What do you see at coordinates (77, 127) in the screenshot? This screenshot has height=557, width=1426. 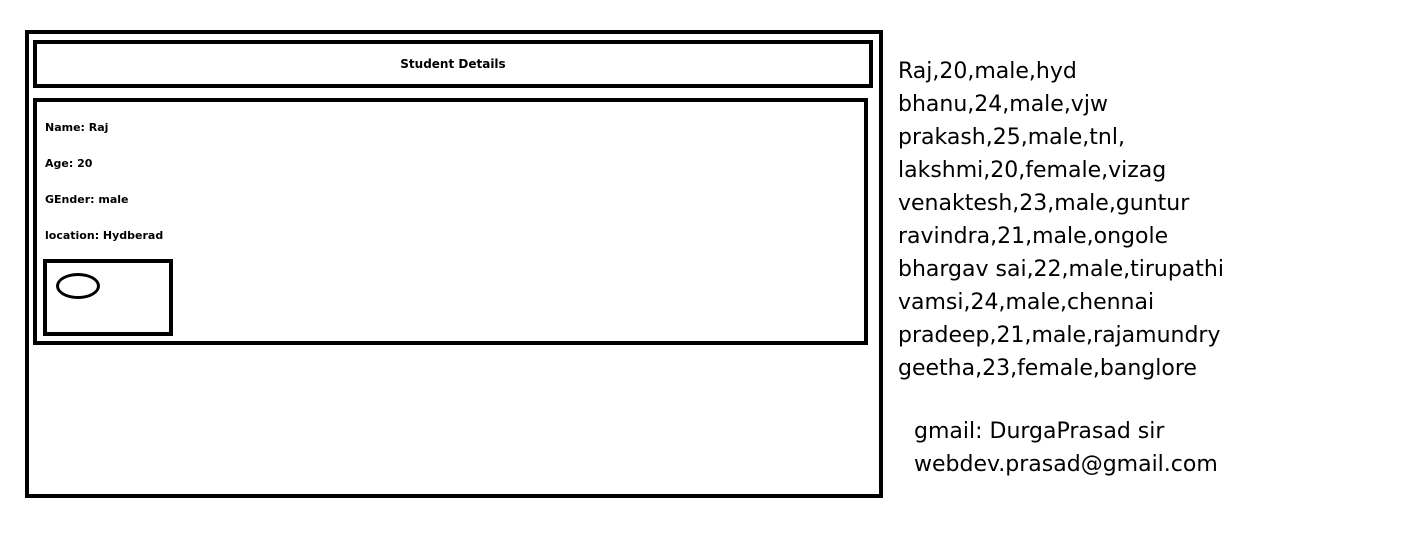 I see `student-name: Name: Raj` at bounding box center [77, 127].